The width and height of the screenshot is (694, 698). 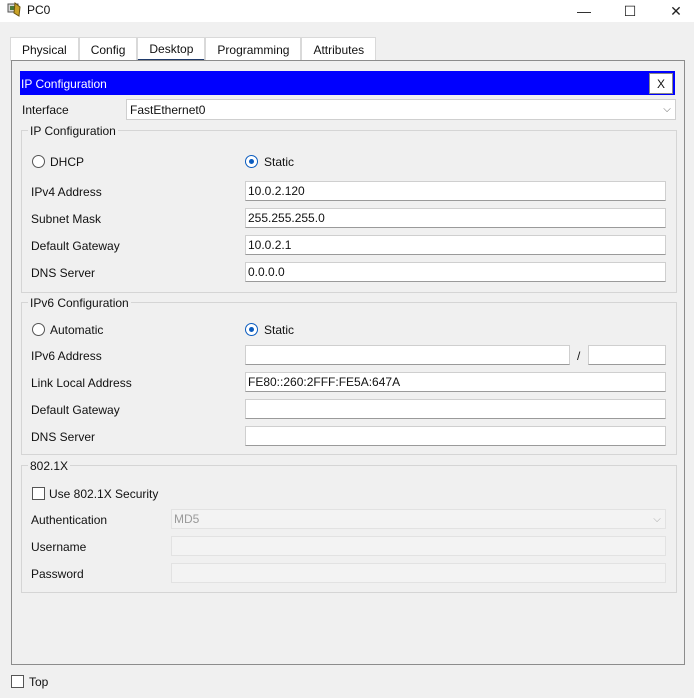 I want to click on use-dot1x-checkbox, so click(x=38, y=493).